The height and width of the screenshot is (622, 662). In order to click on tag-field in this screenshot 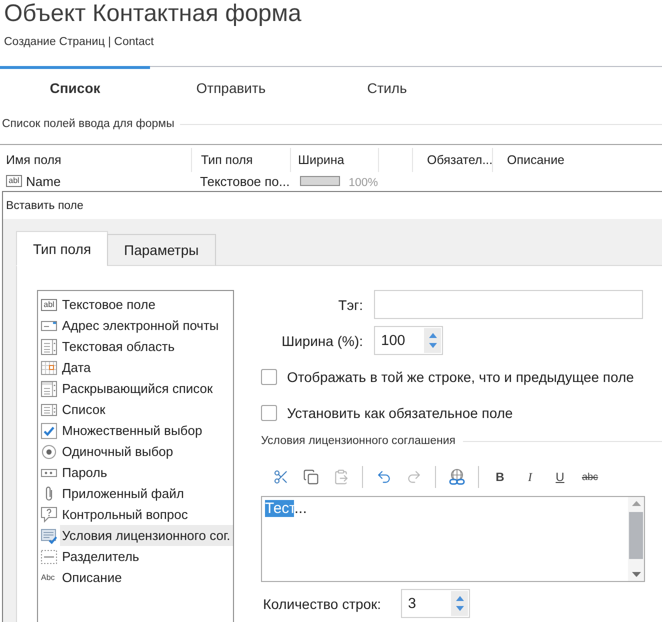, I will do `click(508, 304)`.